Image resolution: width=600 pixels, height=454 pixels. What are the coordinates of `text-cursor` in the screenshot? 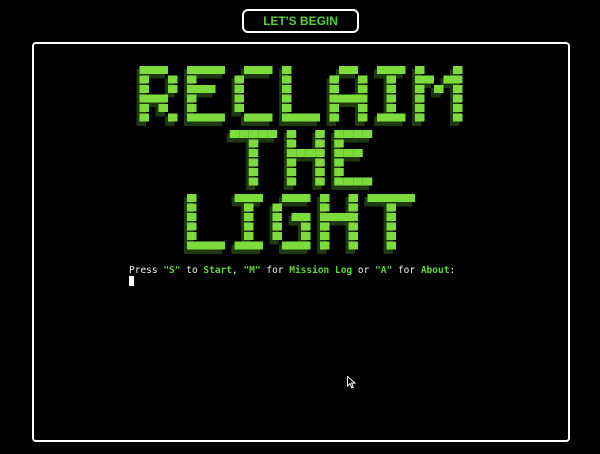 It's located at (131, 281).